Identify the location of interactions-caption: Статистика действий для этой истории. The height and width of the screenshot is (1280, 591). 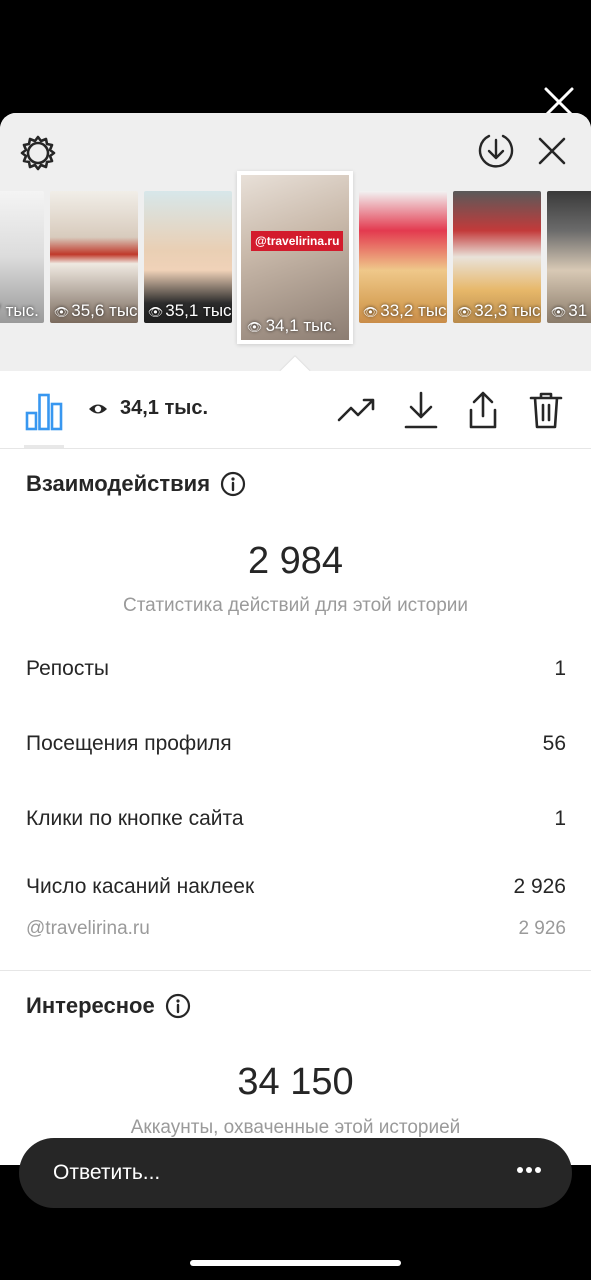
(295, 605).